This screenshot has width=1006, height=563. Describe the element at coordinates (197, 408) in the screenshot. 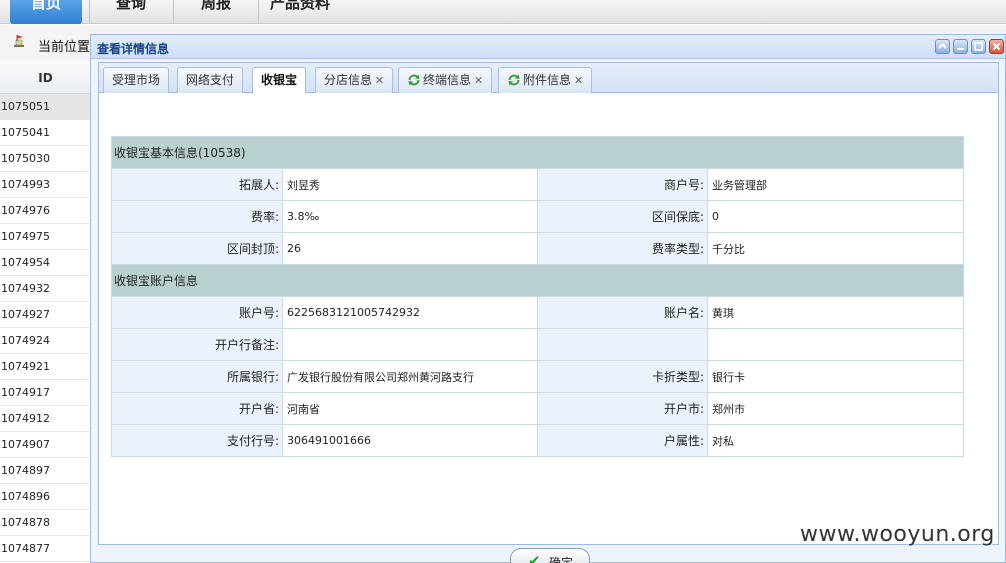

I see `field-label: 开户省:` at that location.